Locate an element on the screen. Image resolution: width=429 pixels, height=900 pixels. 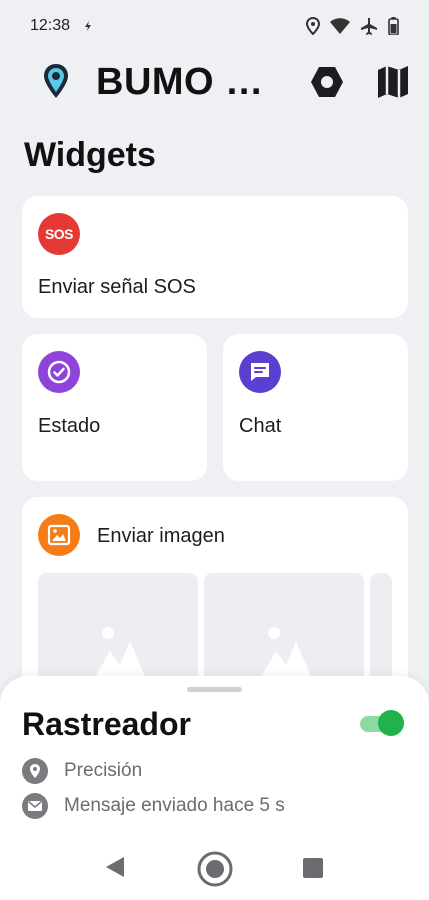
tracker-title: Rastreador is located at coordinates (106, 724).